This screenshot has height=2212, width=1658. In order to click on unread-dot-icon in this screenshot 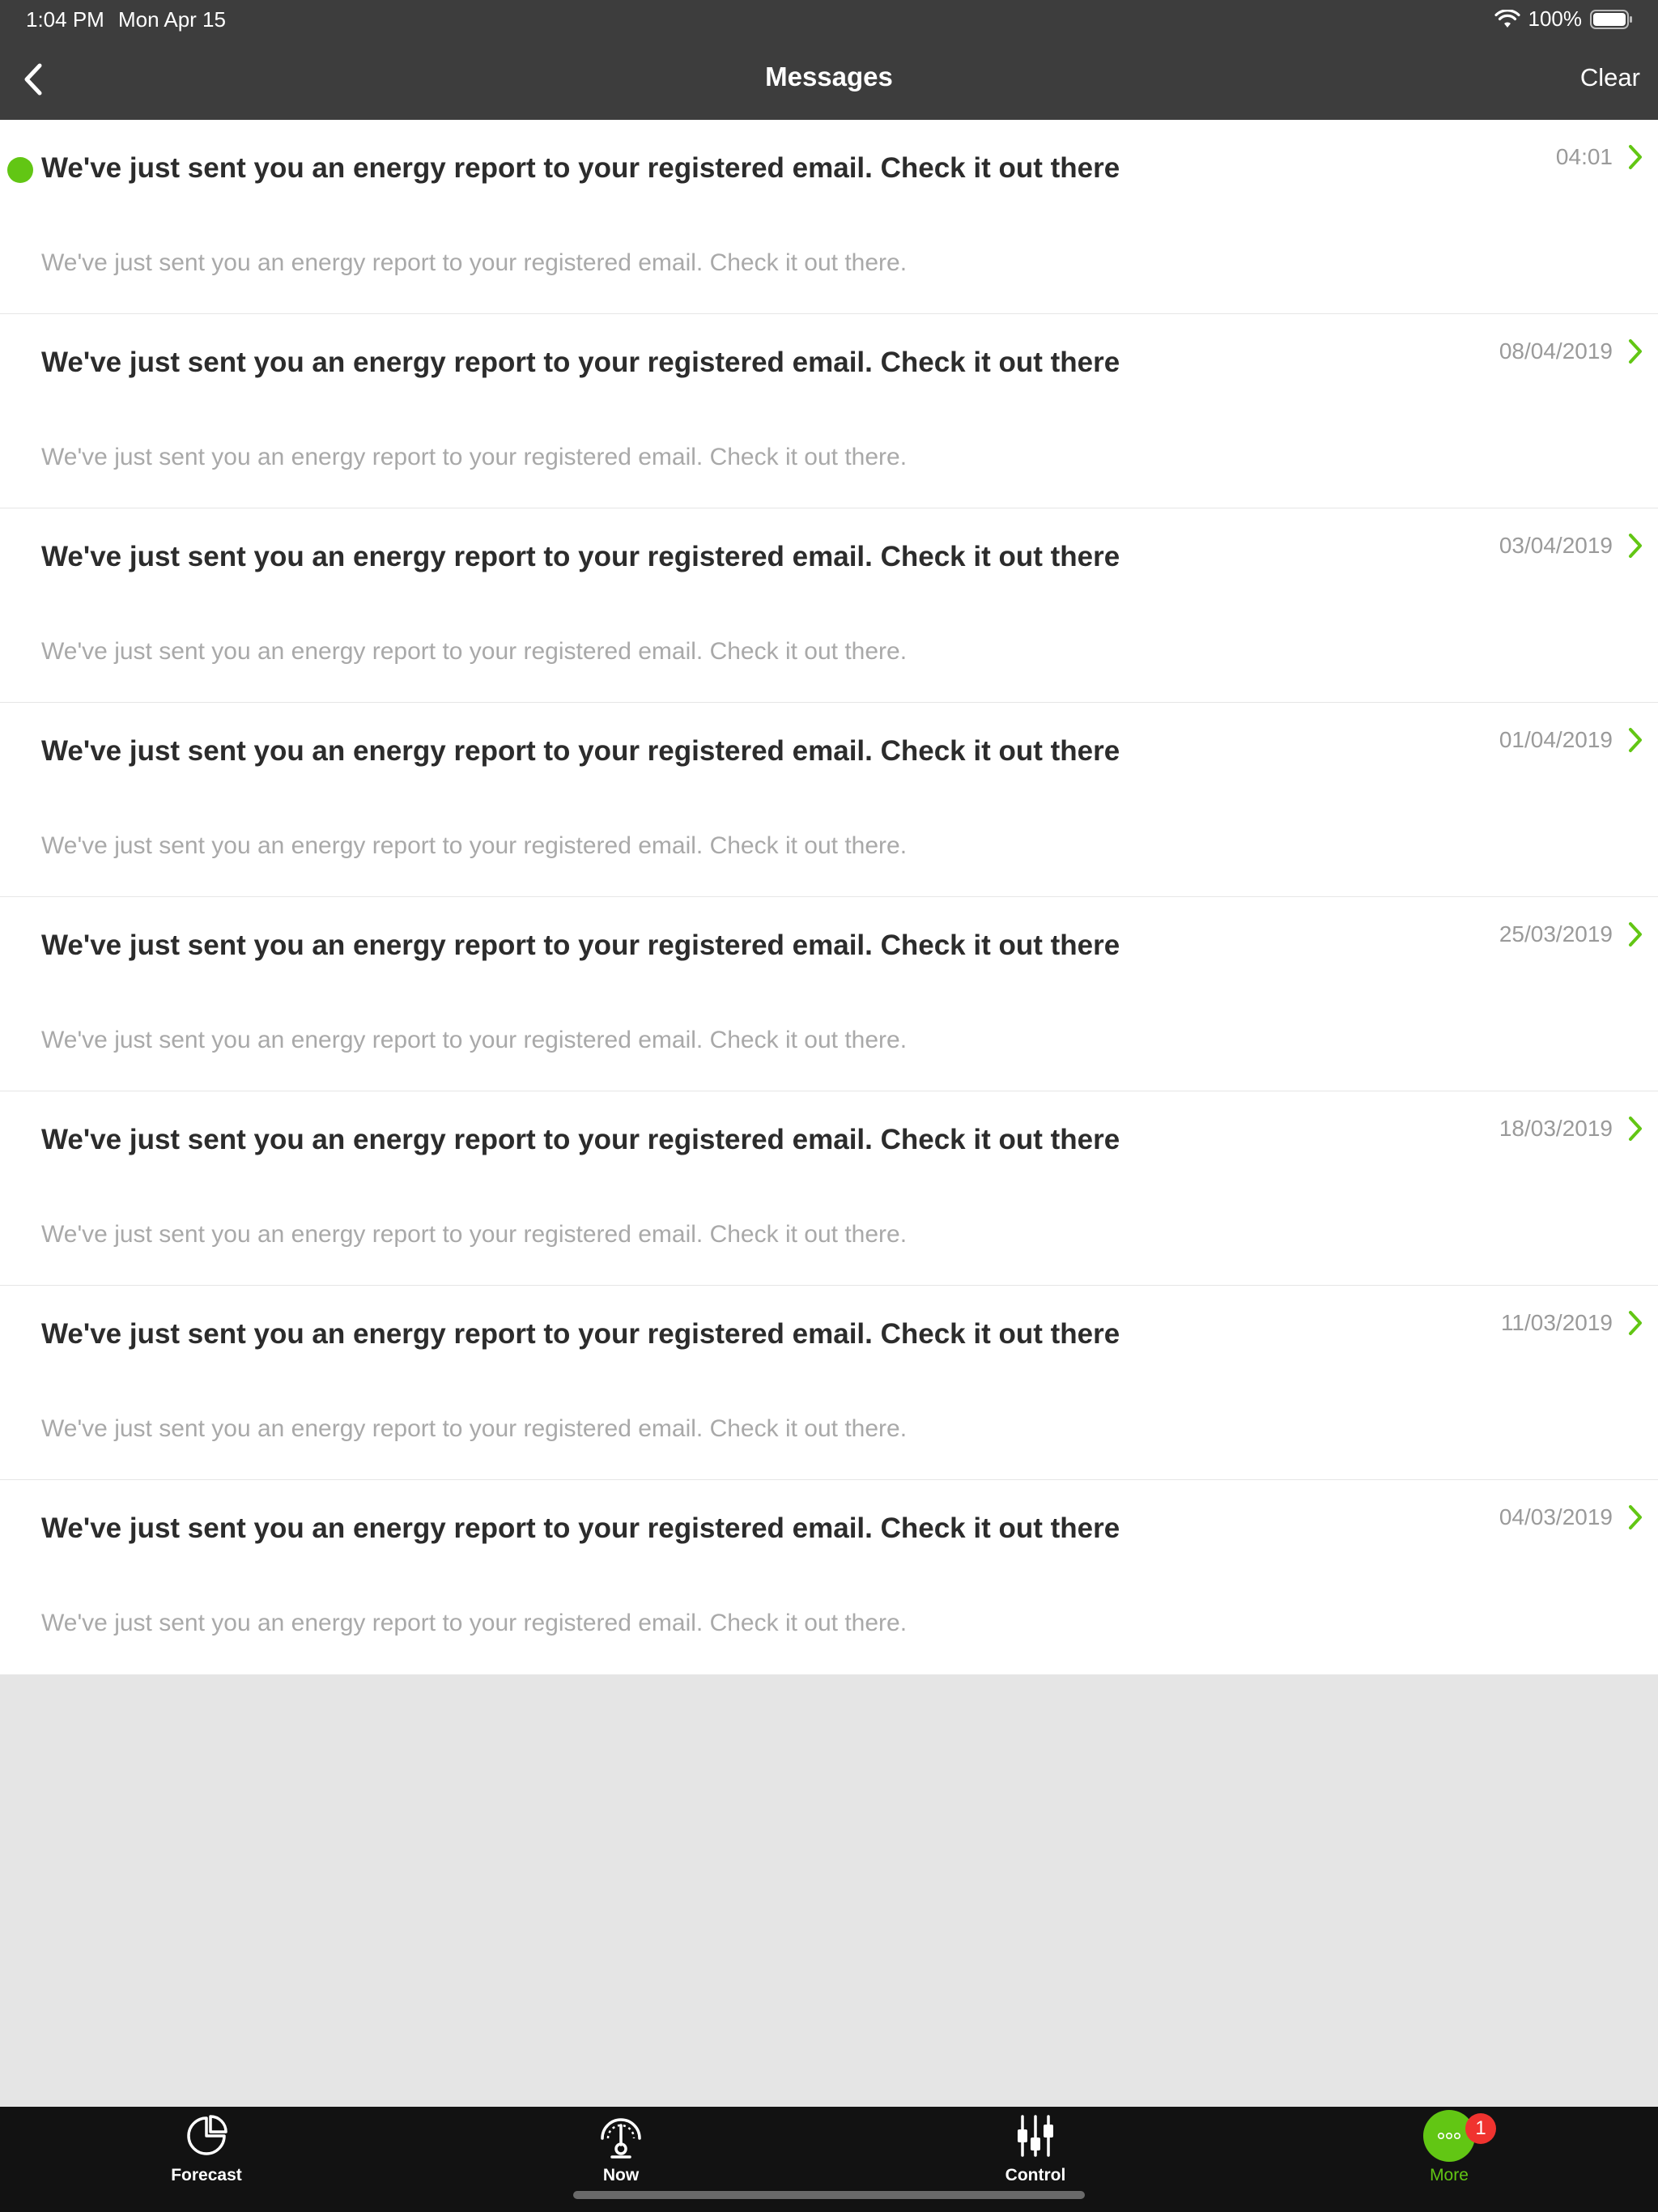, I will do `click(20, 170)`.